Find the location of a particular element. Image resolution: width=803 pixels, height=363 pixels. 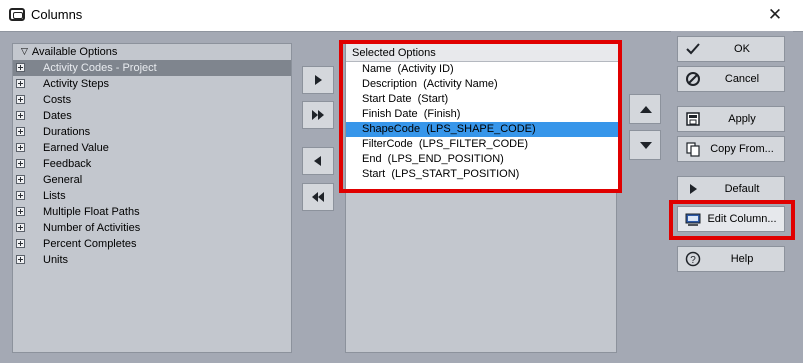

help-label: Help is located at coordinates (742, 259).